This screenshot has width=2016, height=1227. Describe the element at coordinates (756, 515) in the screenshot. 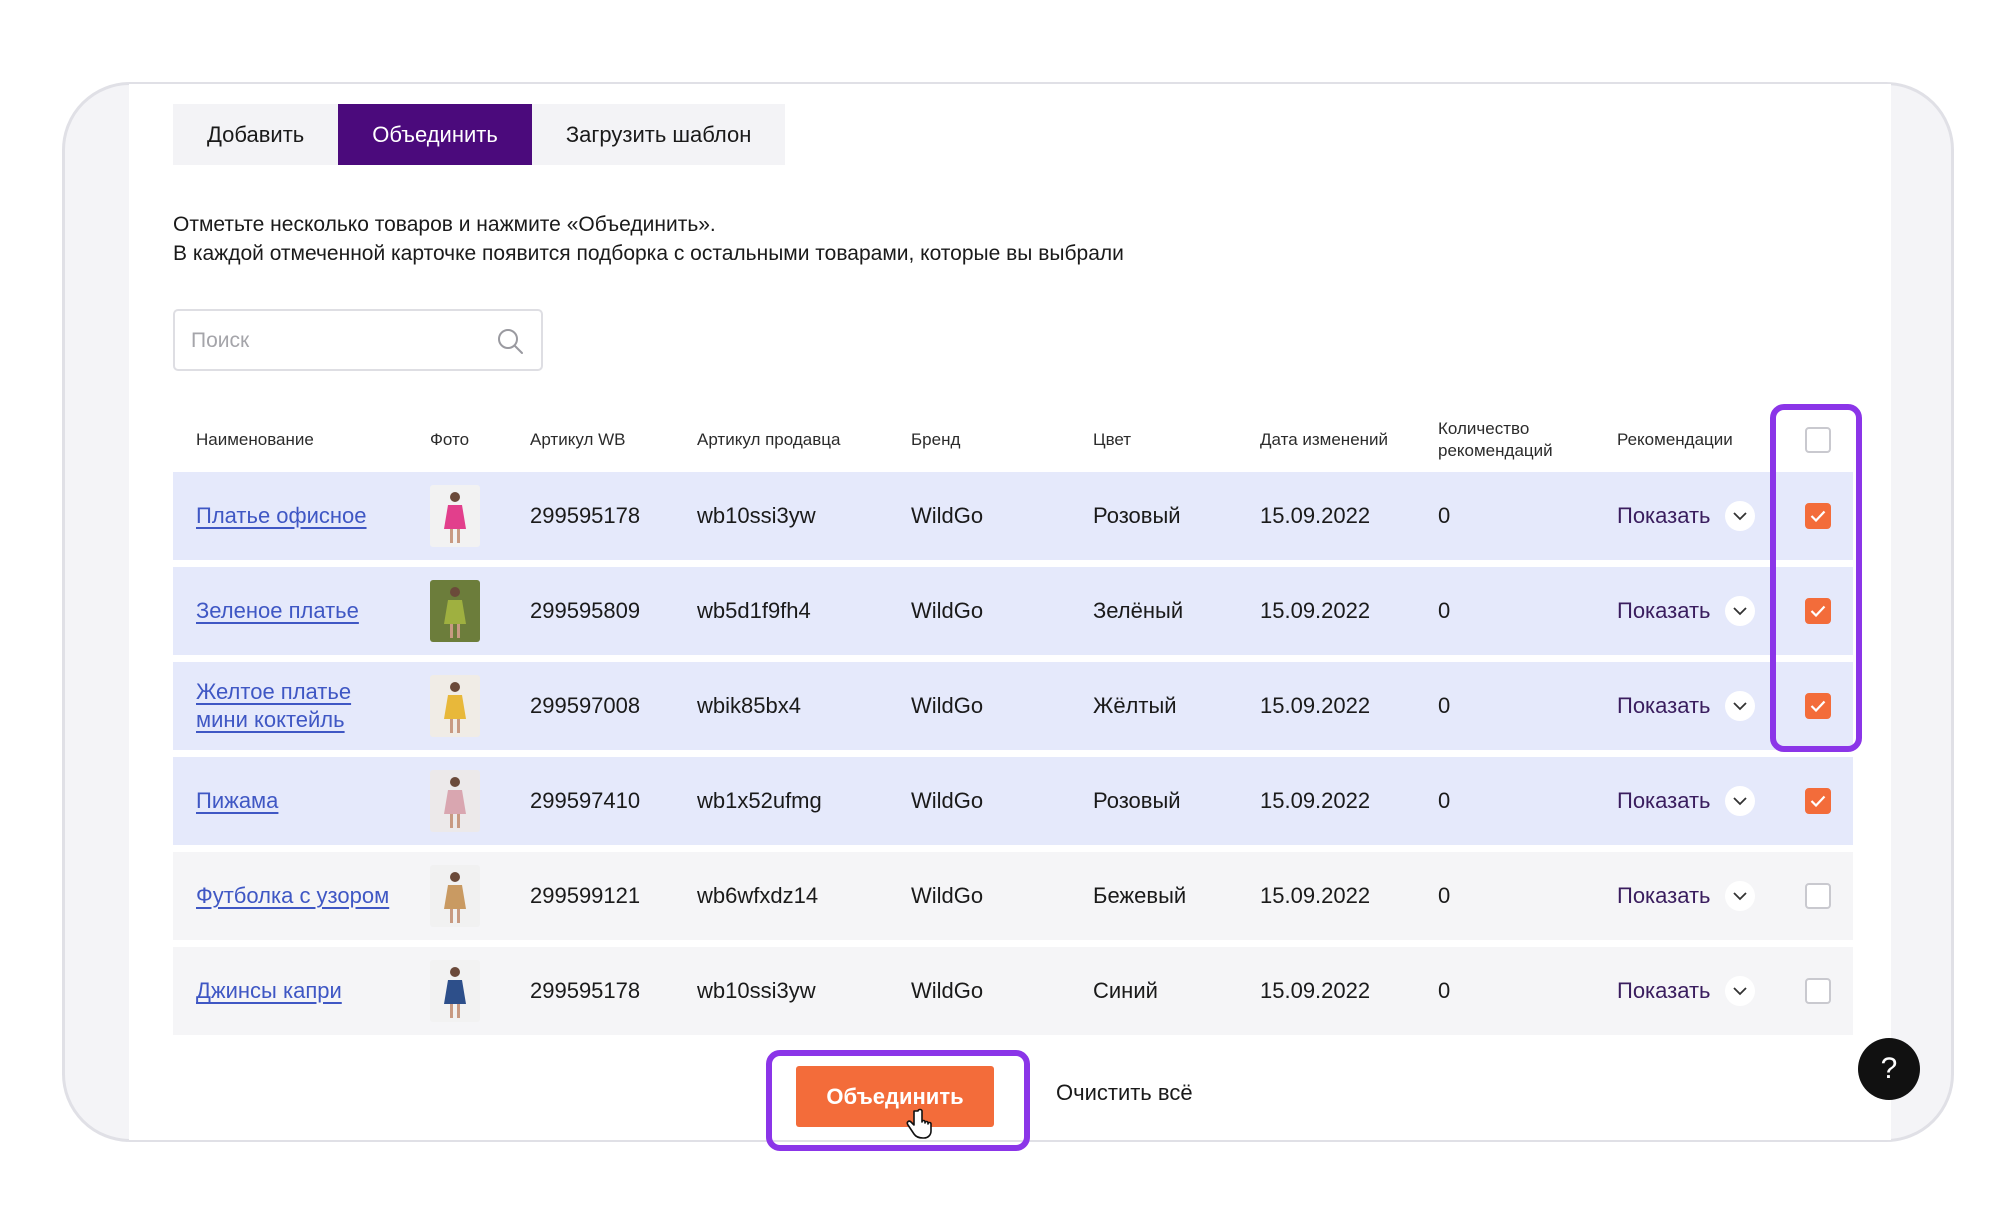

I see `article-seller-cell: wb10ssi3yw` at that location.